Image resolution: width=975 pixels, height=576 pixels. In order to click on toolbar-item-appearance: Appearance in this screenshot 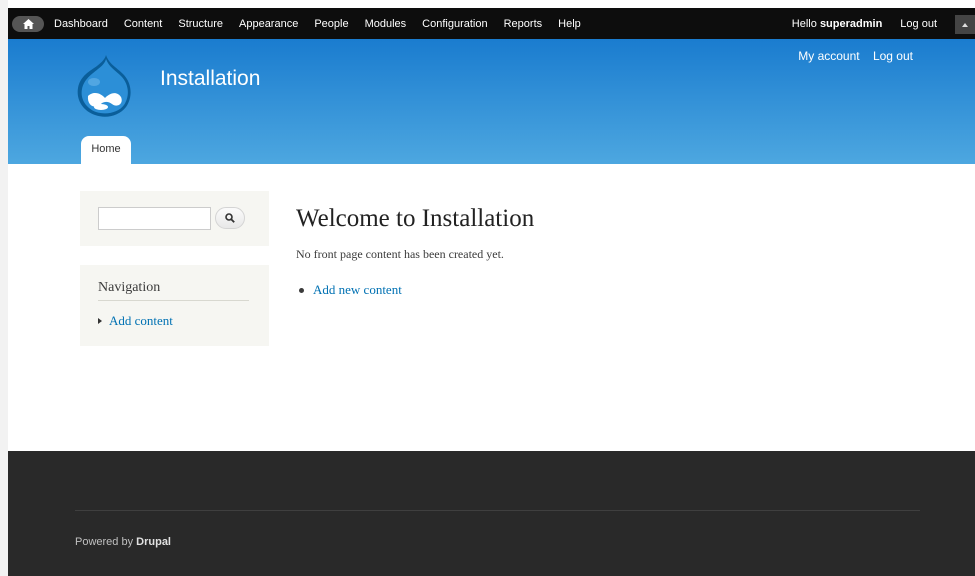, I will do `click(268, 24)`.